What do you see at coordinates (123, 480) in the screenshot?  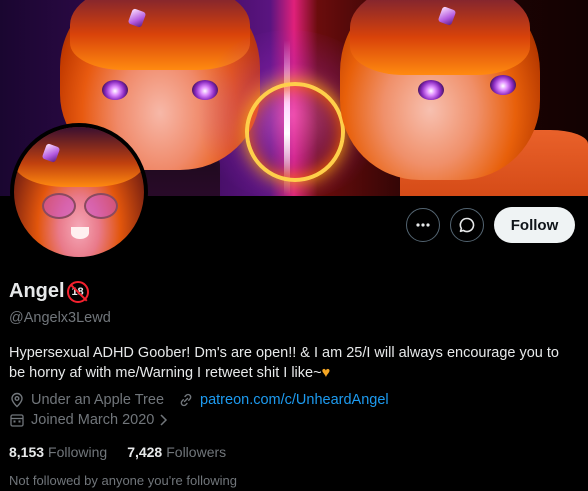 I see `not-followed-notice: Not followed by anyone you're following` at bounding box center [123, 480].